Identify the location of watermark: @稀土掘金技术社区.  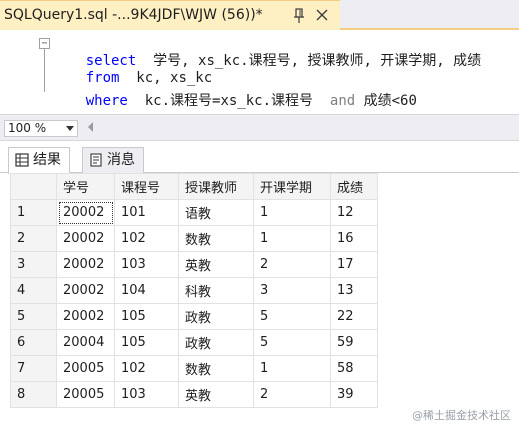
(461, 415).